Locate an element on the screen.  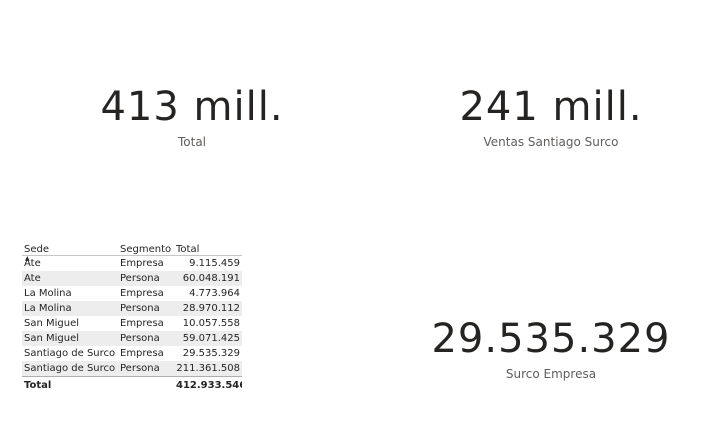
table-row: San Miguel Empresa 10.057.558 is located at coordinates (132, 323).